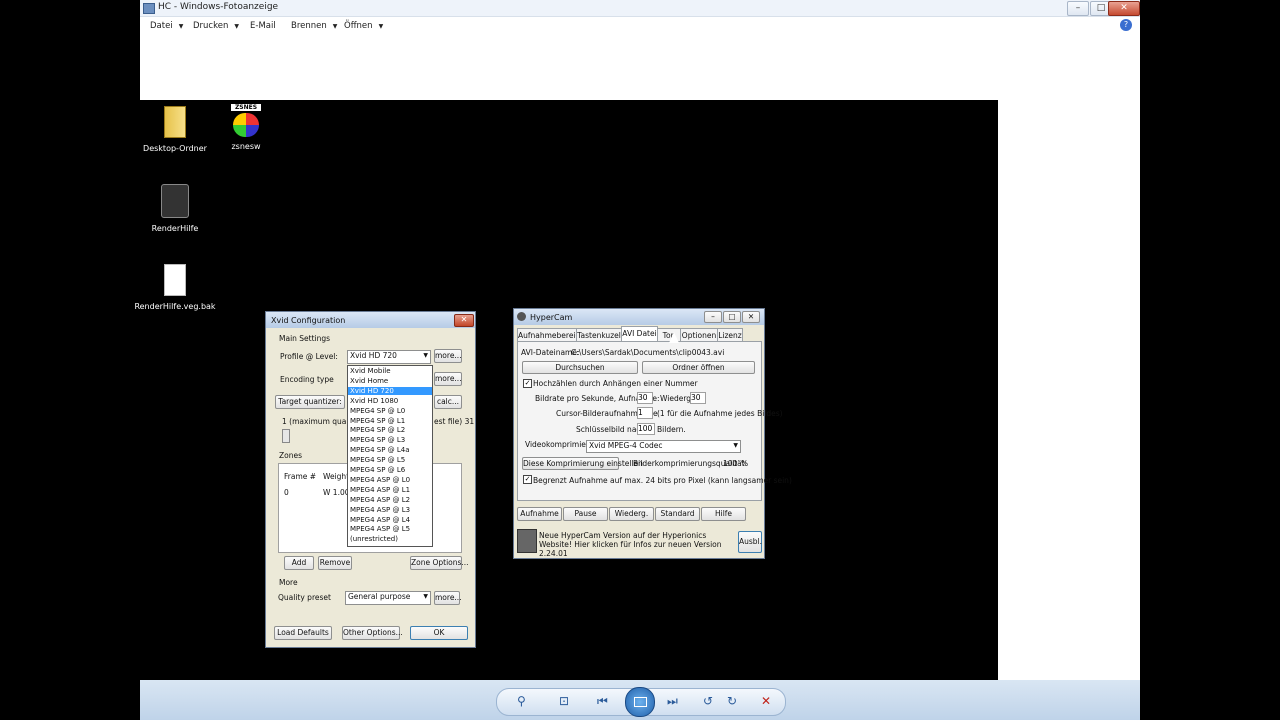 Image resolution: width=1280 pixels, height=720 pixels. What do you see at coordinates (732, 701) in the screenshot?
I see `rotate-right-icon: ↻` at bounding box center [732, 701].